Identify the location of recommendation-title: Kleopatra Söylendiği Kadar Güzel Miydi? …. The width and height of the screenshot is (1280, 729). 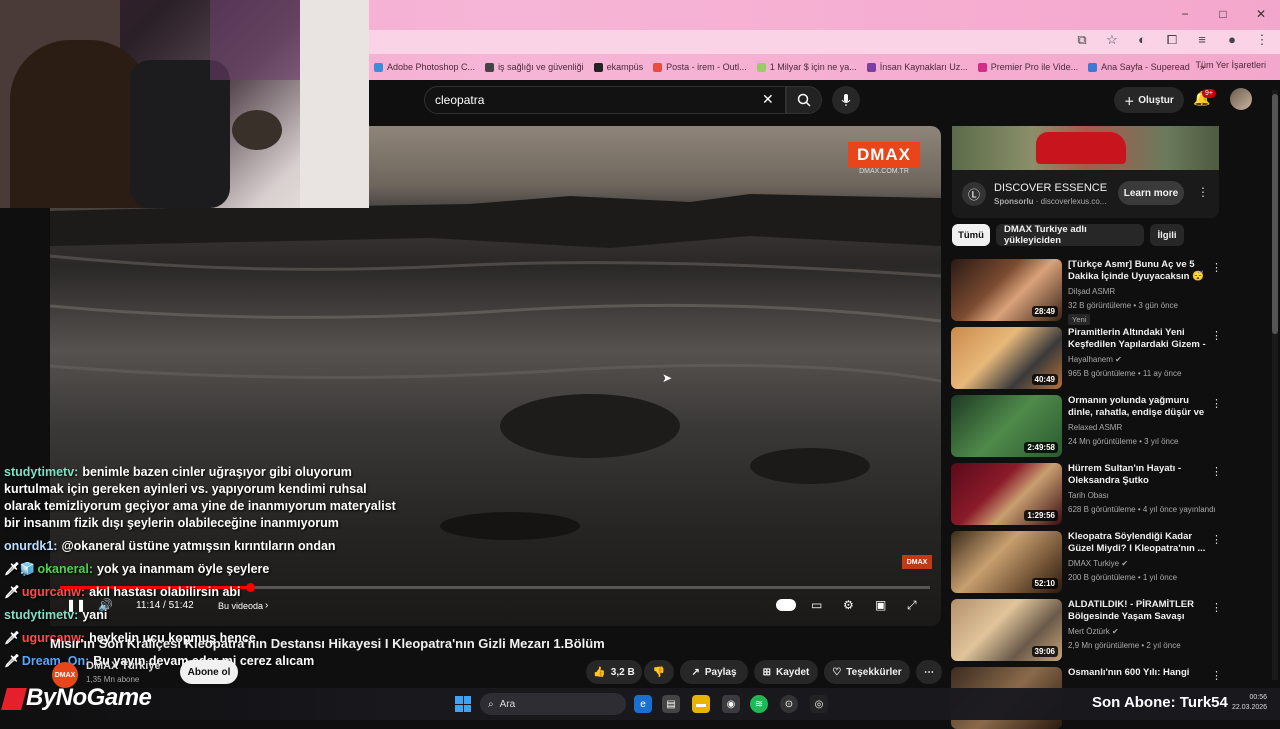
(1139, 543).